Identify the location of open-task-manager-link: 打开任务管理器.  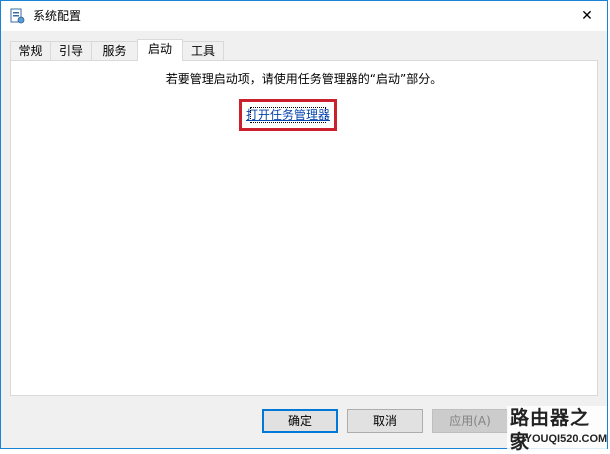
(288, 115).